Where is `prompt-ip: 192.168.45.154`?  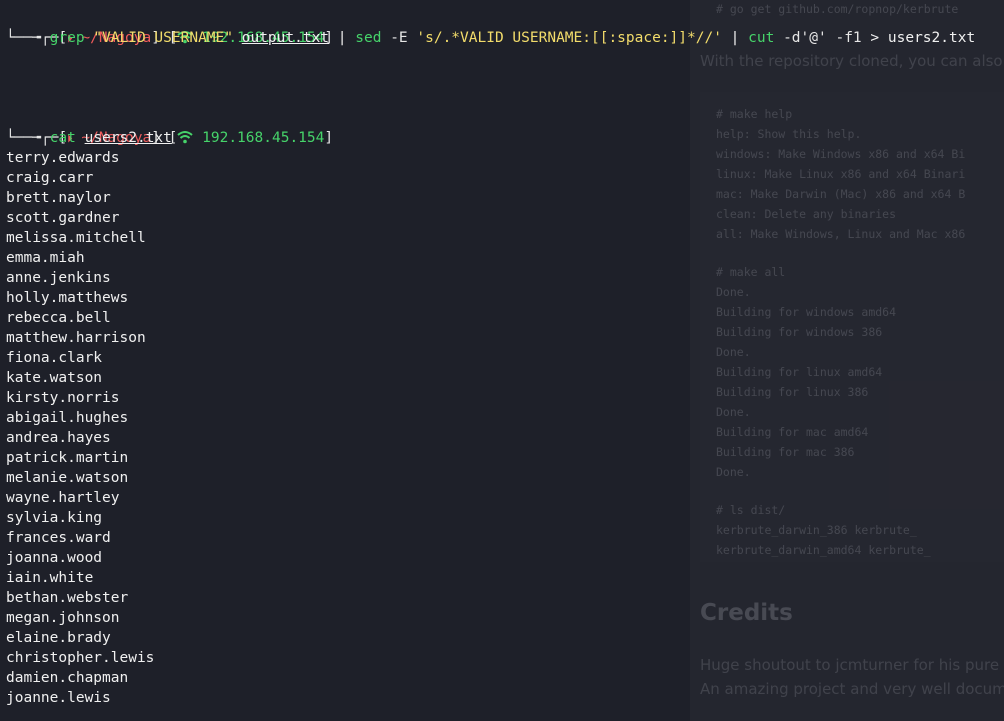
prompt-ip: 192.168.45.154 is located at coordinates (263, 138).